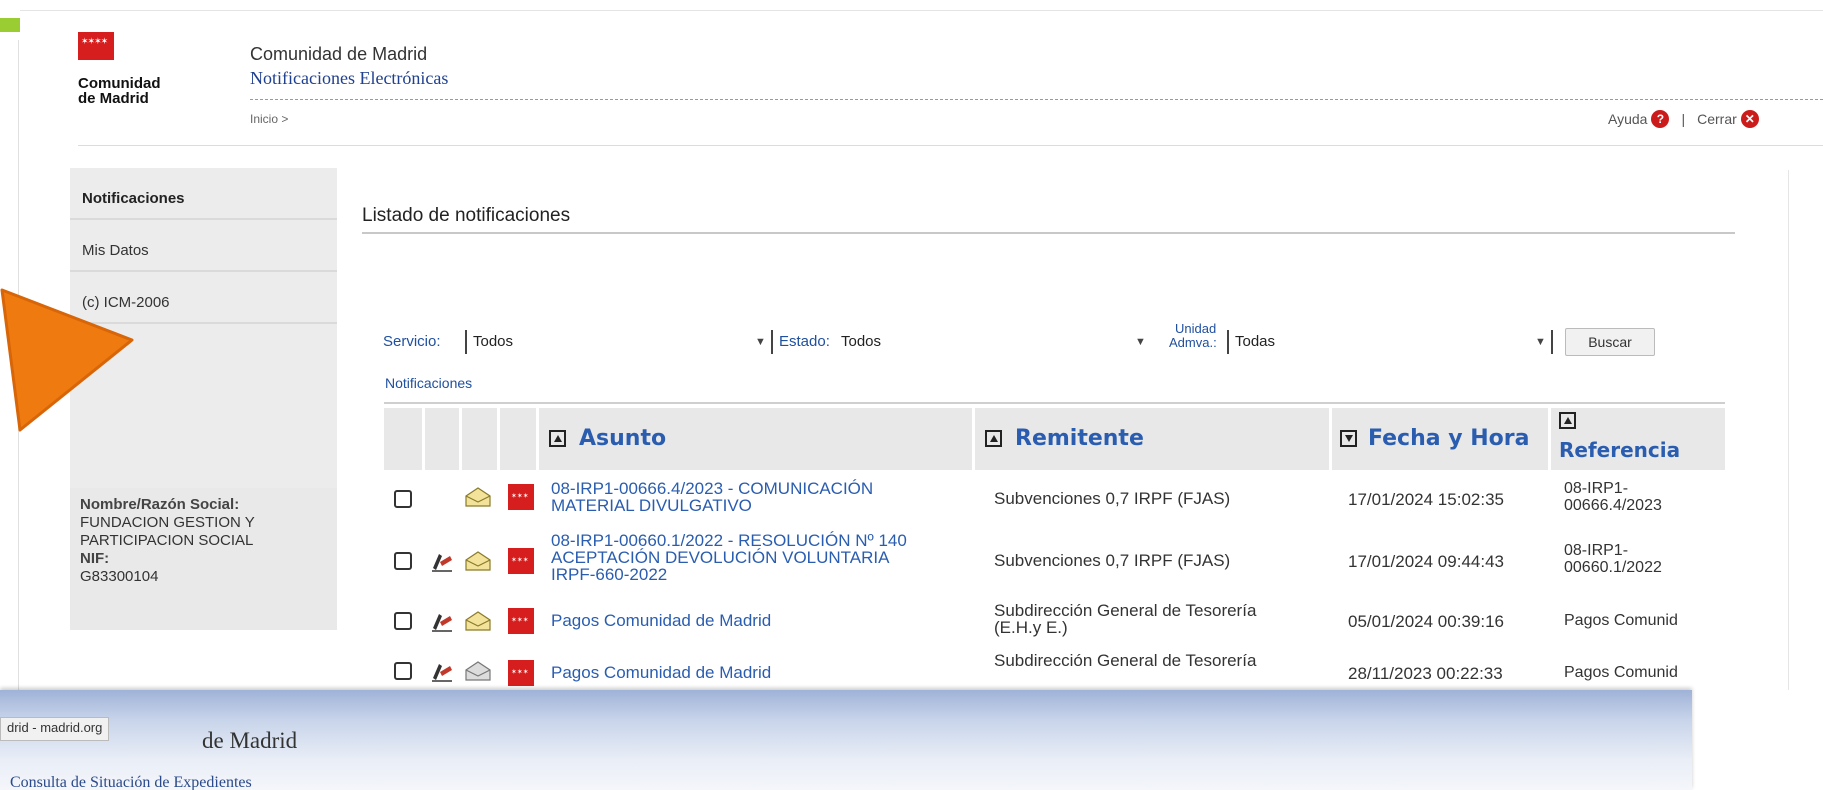 The height and width of the screenshot is (790, 1823). I want to click on madrid-flag-icon: ✶✶✶✶, so click(96, 46).